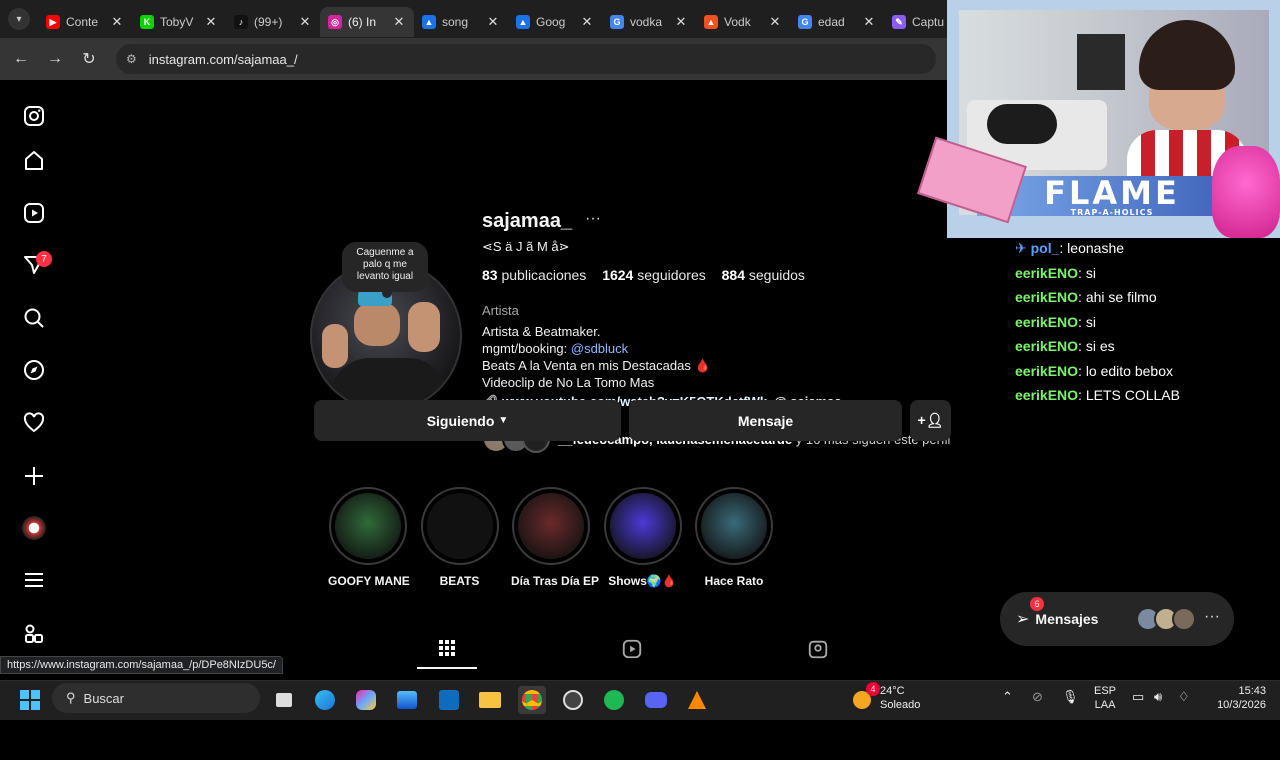  What do you see at coordinates (1184, 697) in the screenshot?
I see `notification-bell-icon: ♢` at bounding box center [1184, 697].